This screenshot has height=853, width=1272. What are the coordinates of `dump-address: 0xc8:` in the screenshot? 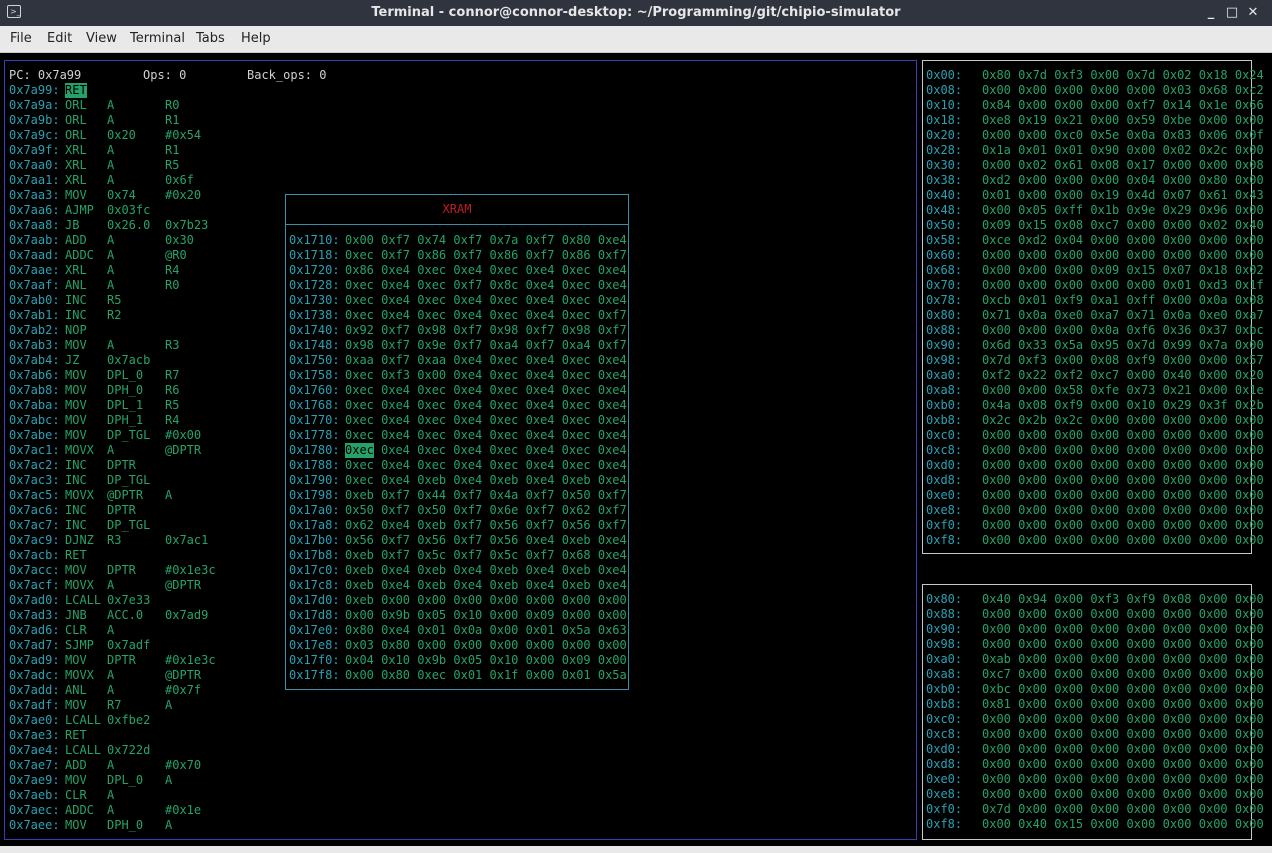 It's located at (944, 450).